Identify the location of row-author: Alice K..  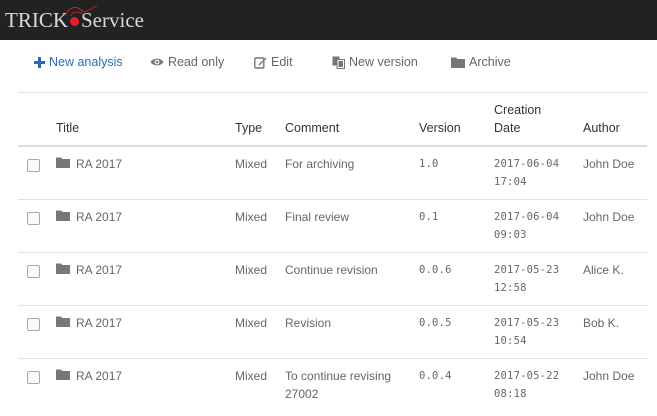
(603, 270).